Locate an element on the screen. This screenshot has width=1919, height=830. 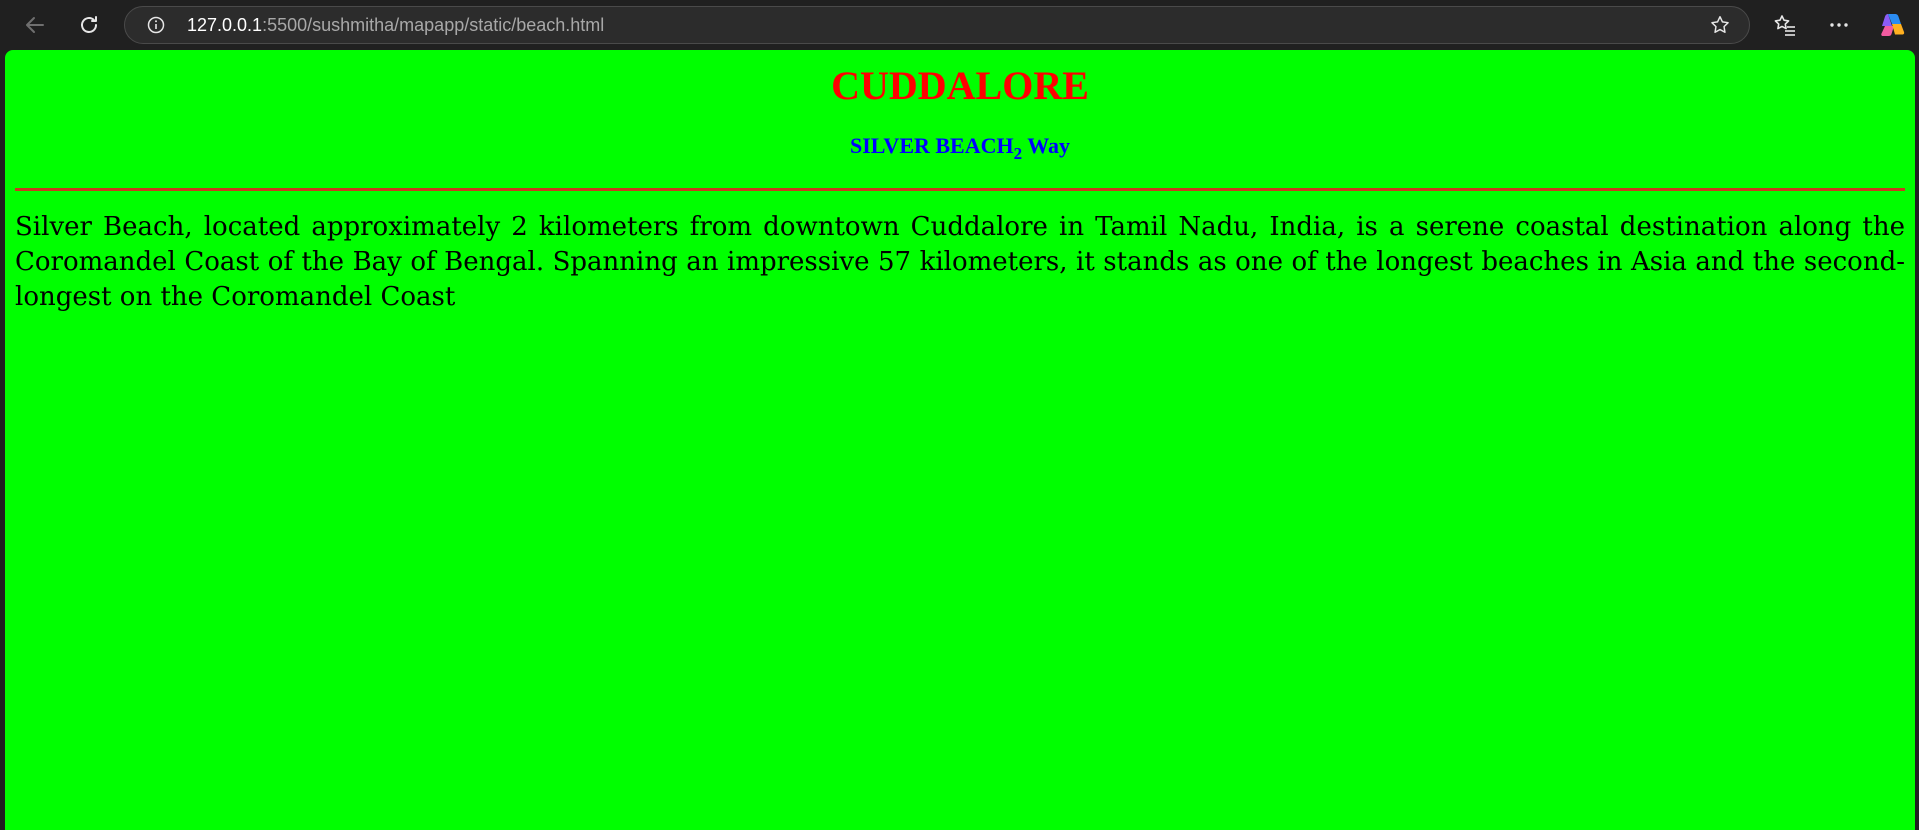
back-button is located at coordinates (35, 25).